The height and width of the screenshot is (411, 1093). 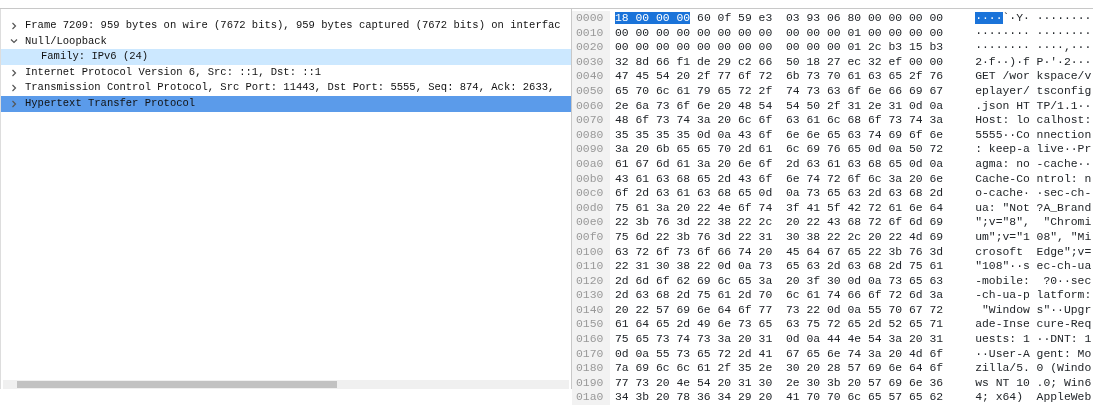 What do you see at coordinates (864, 207) in the screenshot?
I see `hex-bytes: 3f 41 5f 42 72 61 6e 64` at bounding box center [864, 207].